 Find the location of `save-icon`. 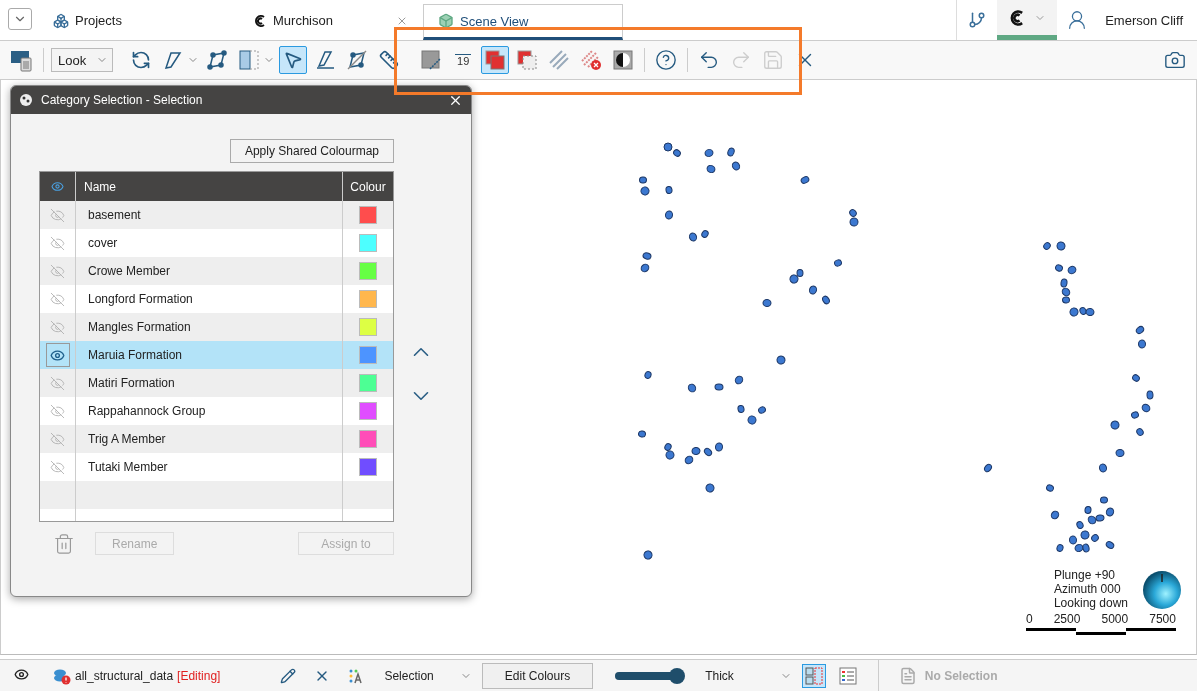

save-icon is located at coordinates (773, 60).